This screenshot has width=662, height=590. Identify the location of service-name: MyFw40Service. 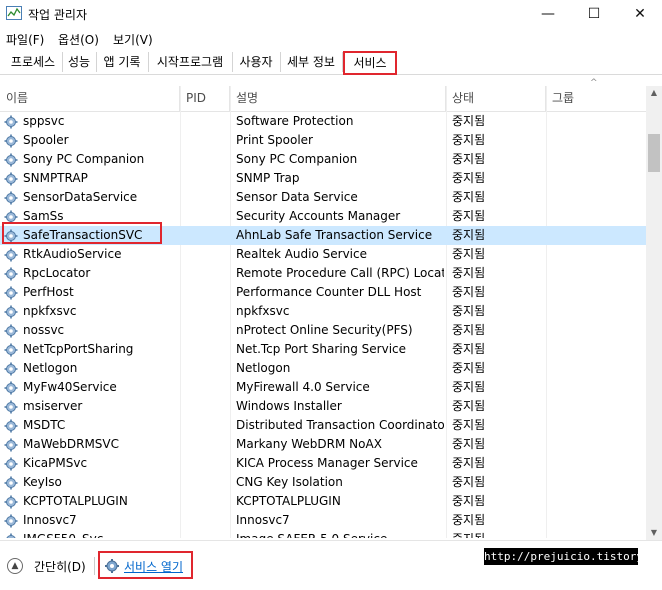
(70, 387).